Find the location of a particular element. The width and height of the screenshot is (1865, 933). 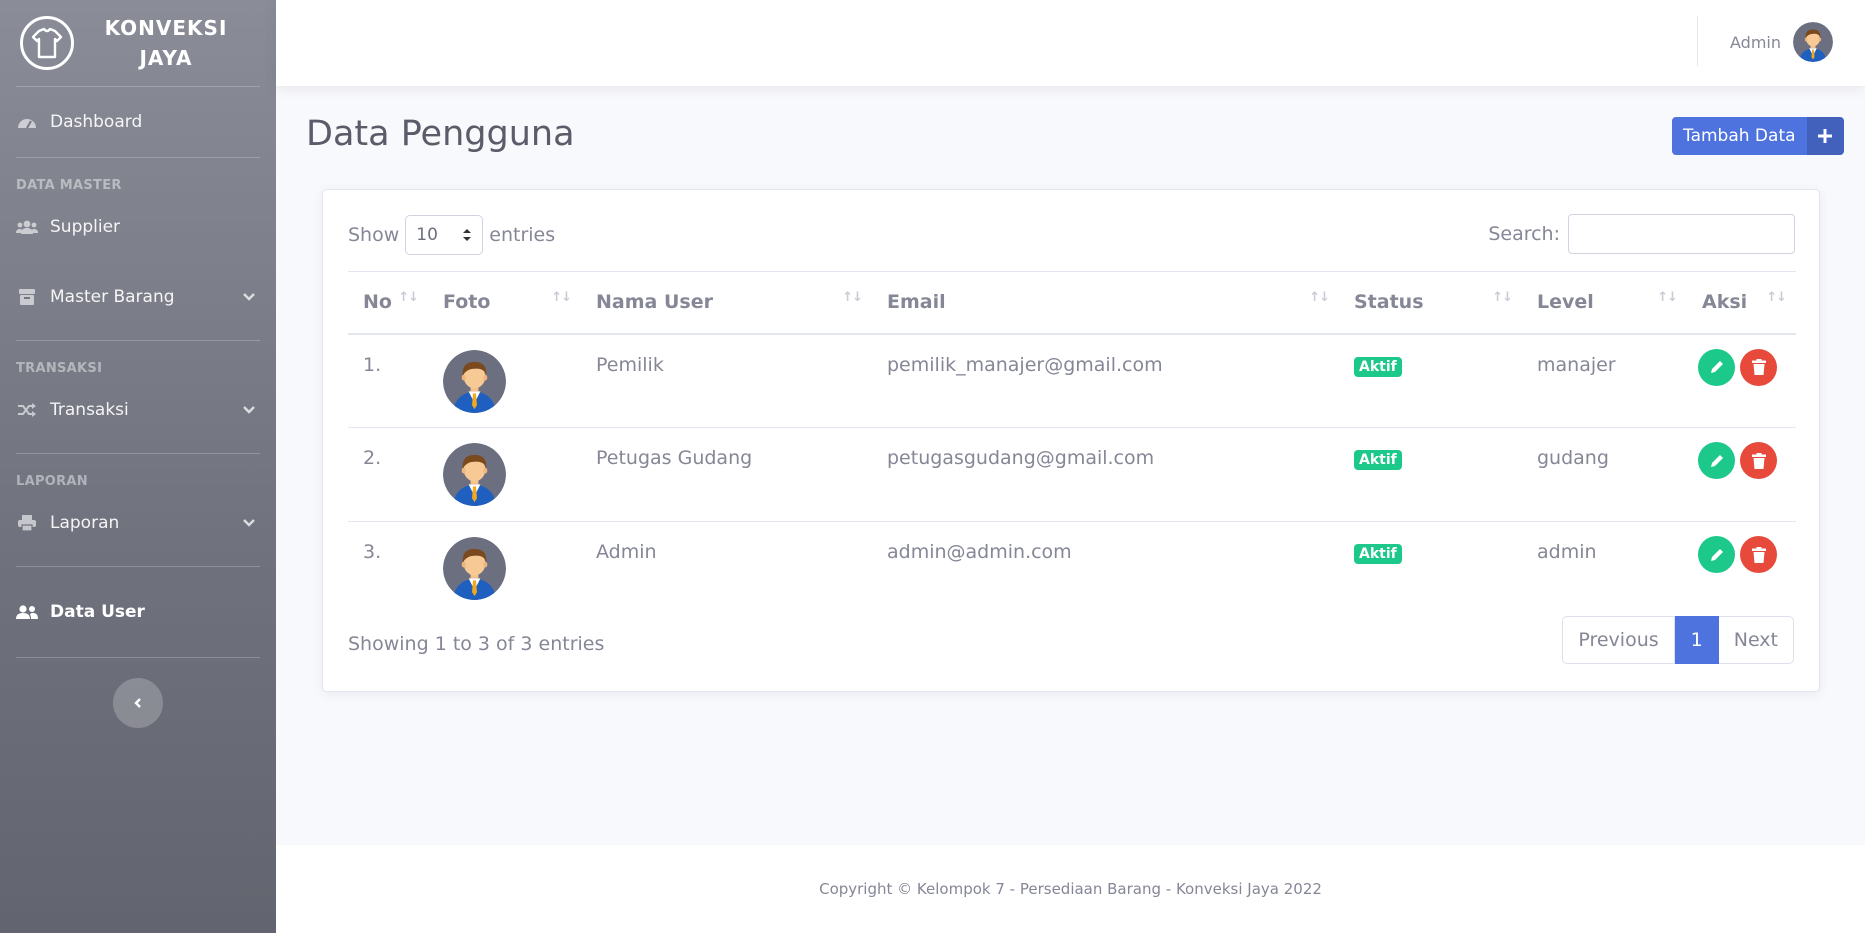

sidebar-item-label: Transaksi is located at coordinates (89, 410).